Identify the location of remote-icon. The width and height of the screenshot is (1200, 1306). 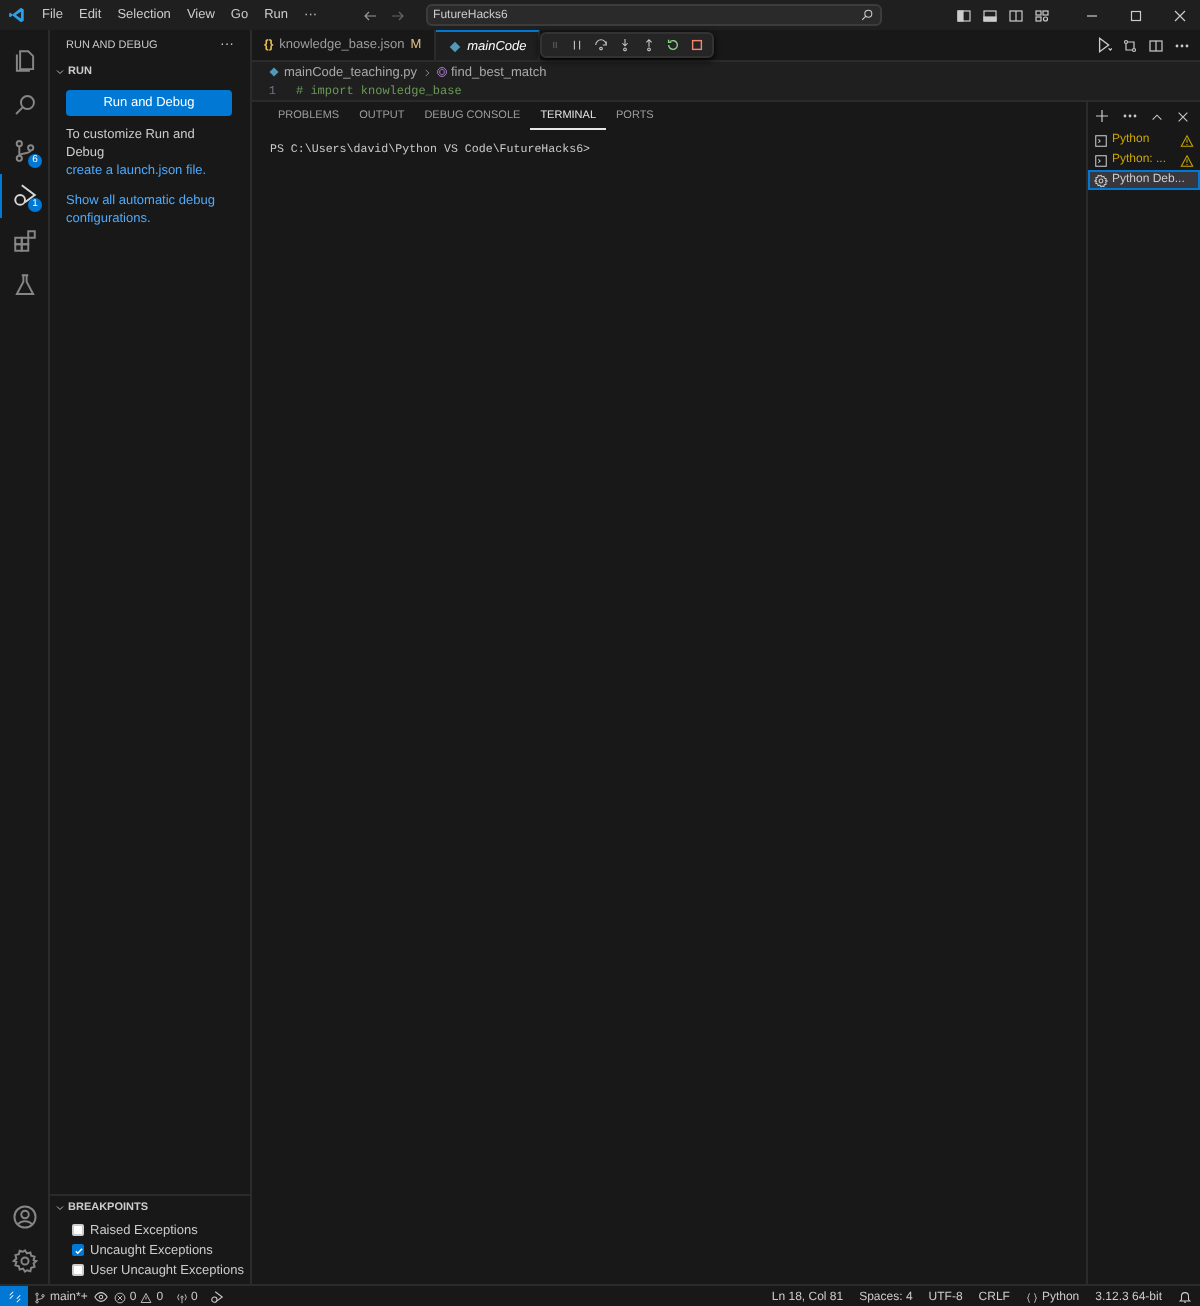
(14, 1297).